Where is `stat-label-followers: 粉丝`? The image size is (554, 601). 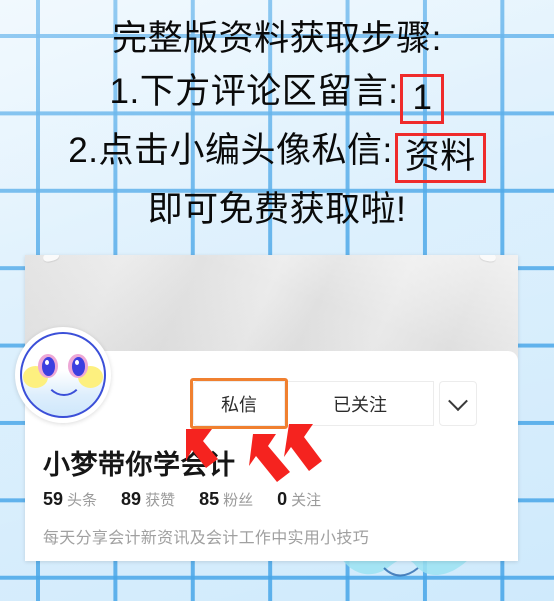
stat-label-followers: 粉丝 is located at coordinates (238, 500).